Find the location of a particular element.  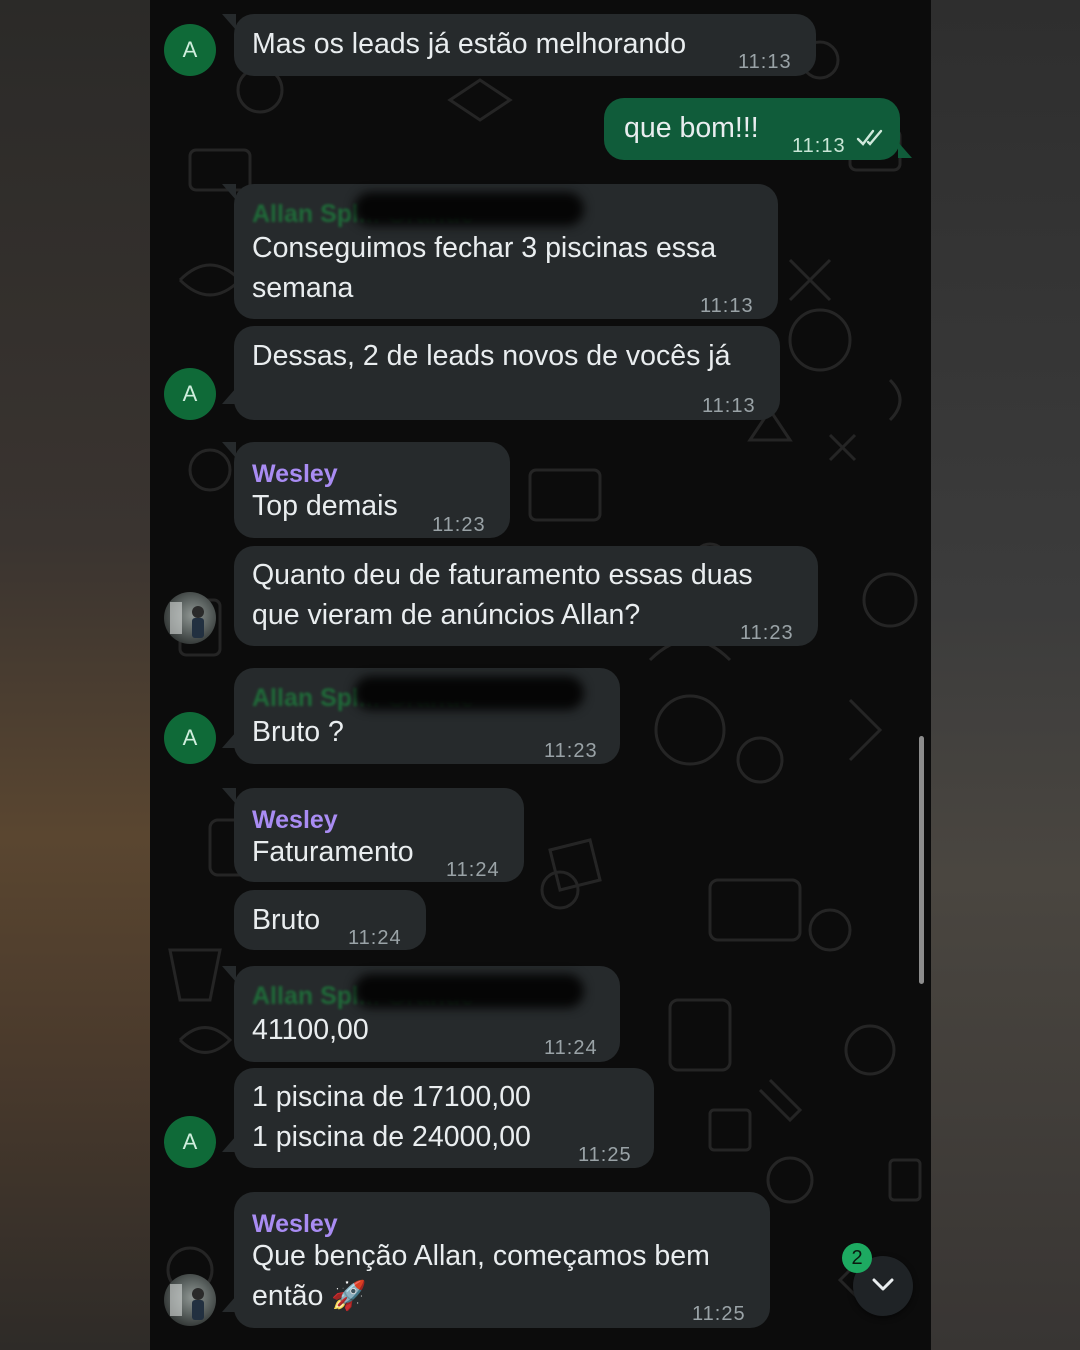

message-text: Faturamento is located at coordinates (333, 852).